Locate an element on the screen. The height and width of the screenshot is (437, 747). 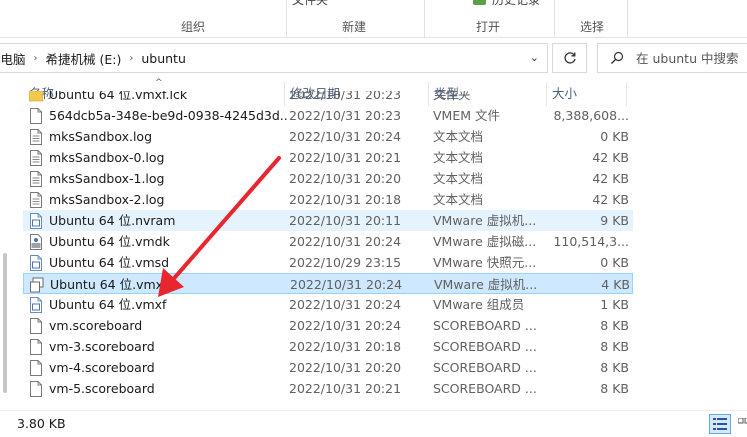
refresh-icon is located at coordinates (569, 58).